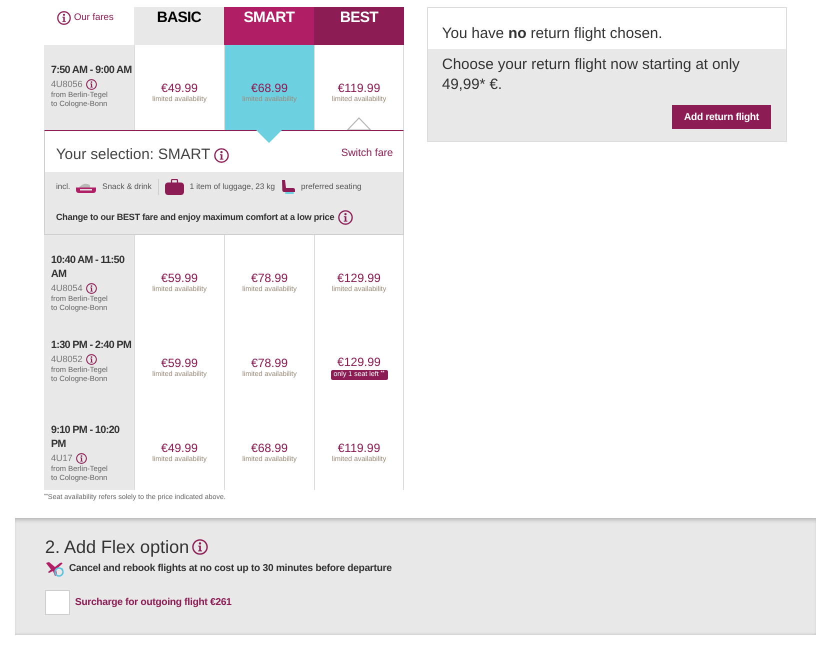 The image size is (828, 649). I want to click on plane-refresh-icon, so click(55, 569).